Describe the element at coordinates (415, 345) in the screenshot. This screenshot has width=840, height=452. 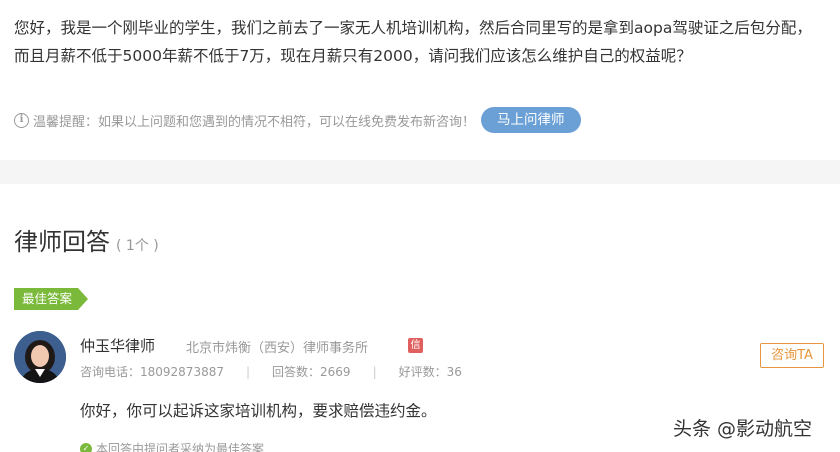
I see `verified-badge: 信` at that location.